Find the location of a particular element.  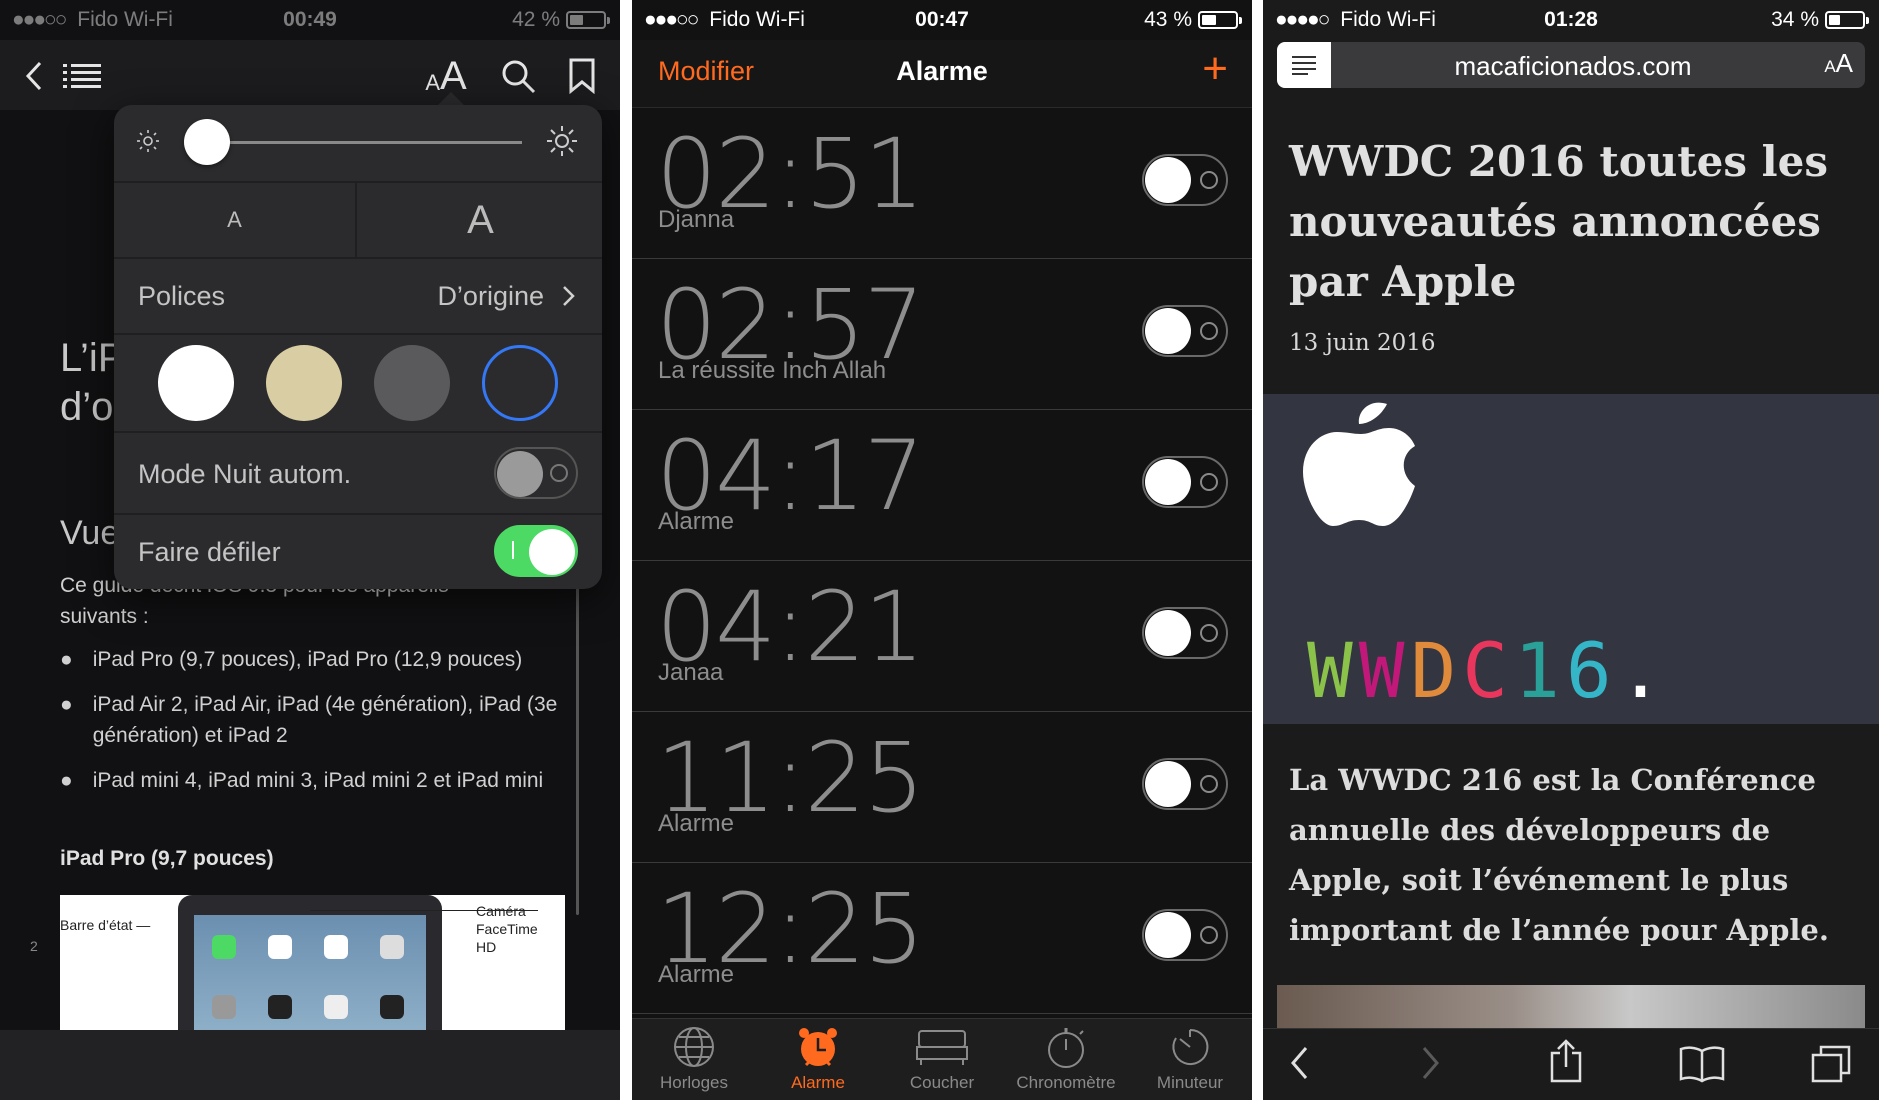

alarm-clock-icon is located at coordinates (818, 1047).